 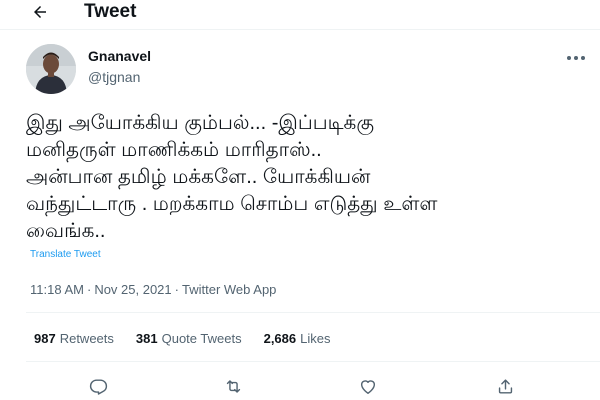 I want to click on back-button, so click(x=40, y=12).